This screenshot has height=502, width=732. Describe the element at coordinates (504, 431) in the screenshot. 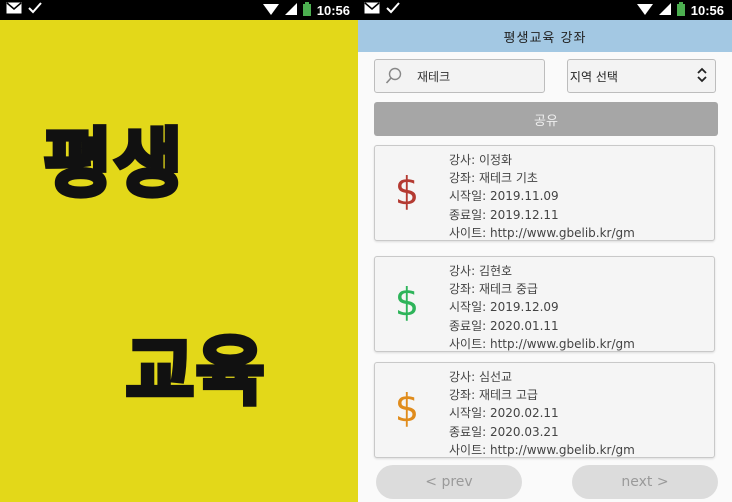

I see `end-date-text: 종료일: 2020.03.21` at that location.